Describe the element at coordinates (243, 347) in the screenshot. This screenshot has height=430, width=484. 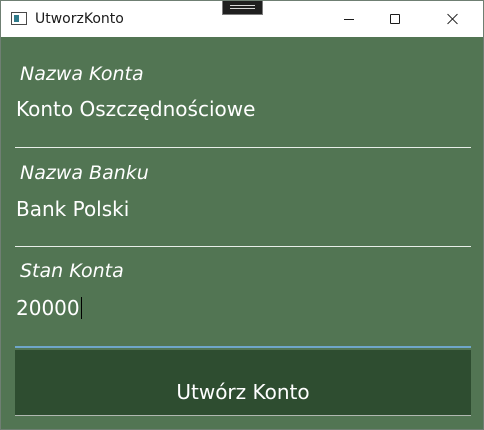
I see `balance-underline` at that location.